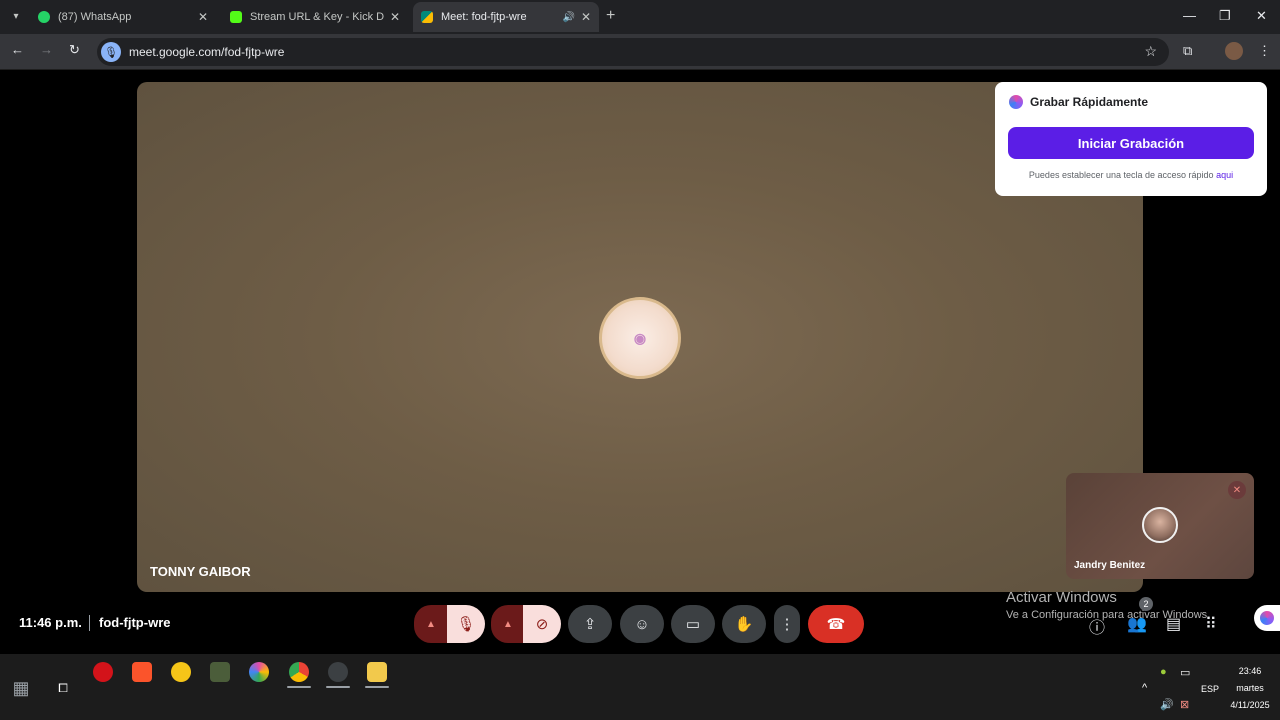 Image resolution: width=1280 pixels, height=720 pixels. What do you see at coordinates (633, 52) in the screenshot?
I see `address-bar: 🎙 meet.google.com/fod-fjtp-wre ☆` at bounding box center [633, 52].